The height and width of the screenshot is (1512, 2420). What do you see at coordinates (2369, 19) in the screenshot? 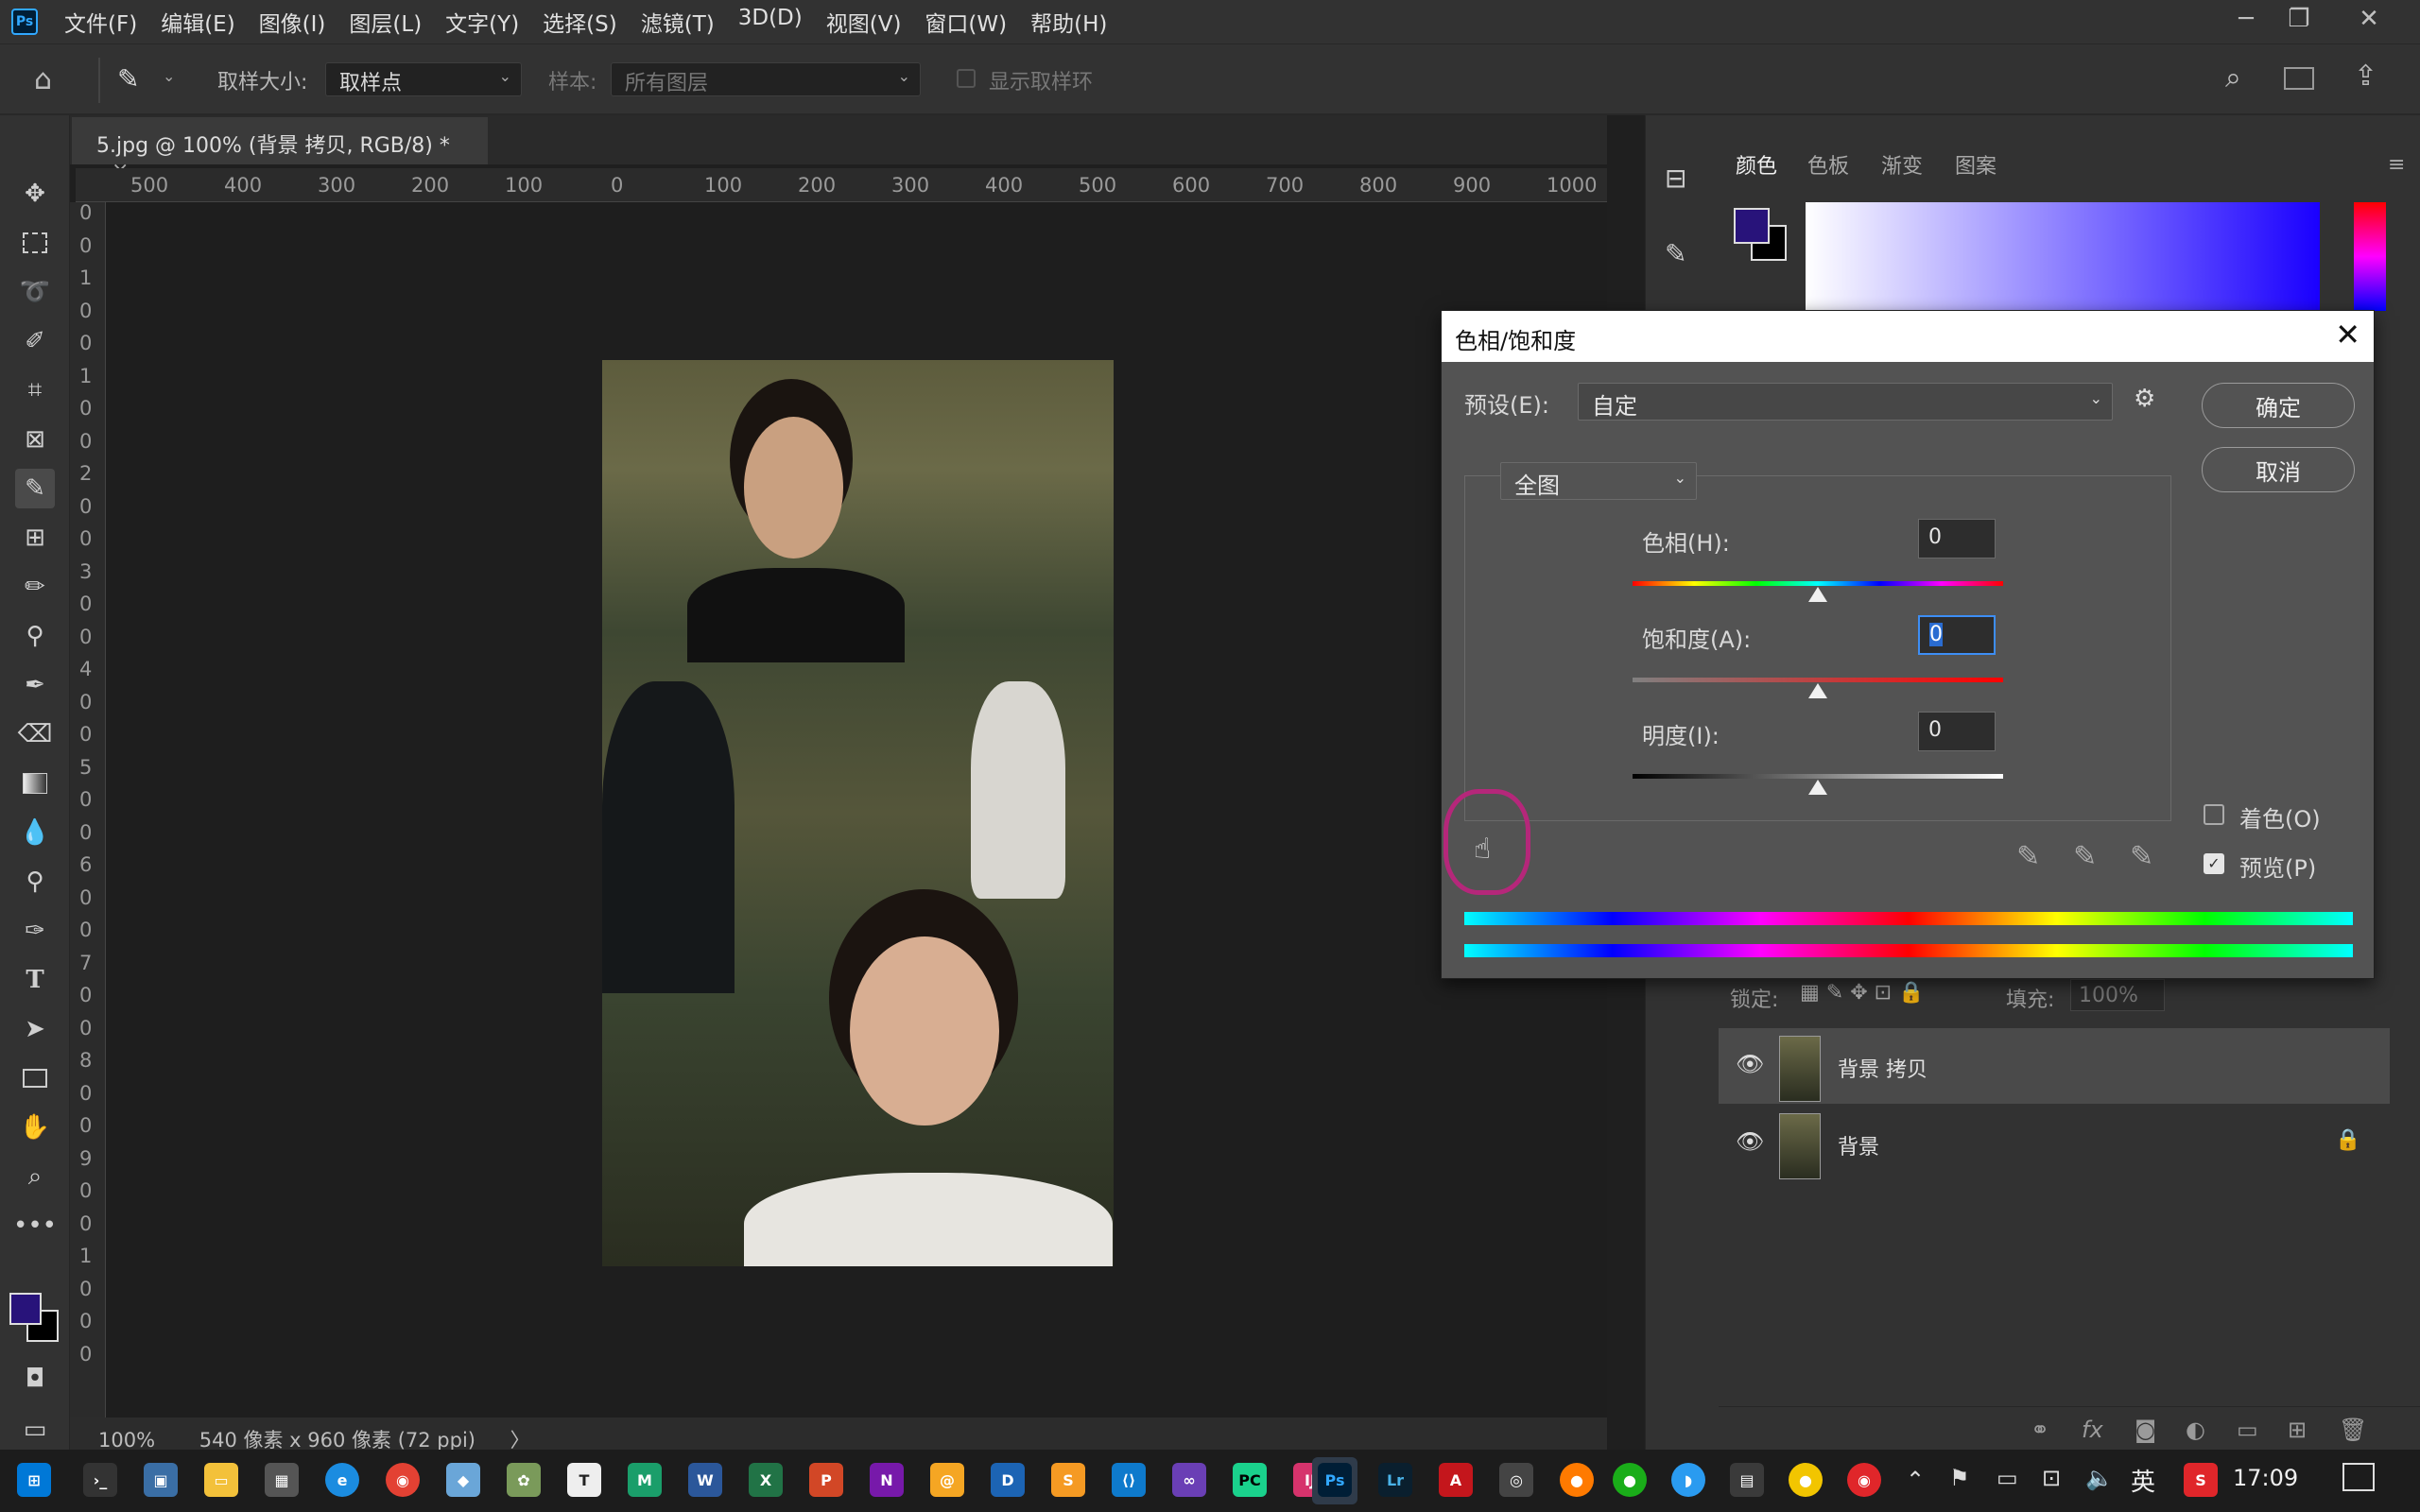
I see `close-window-button: ✕` at bounding box center [2369, 19].